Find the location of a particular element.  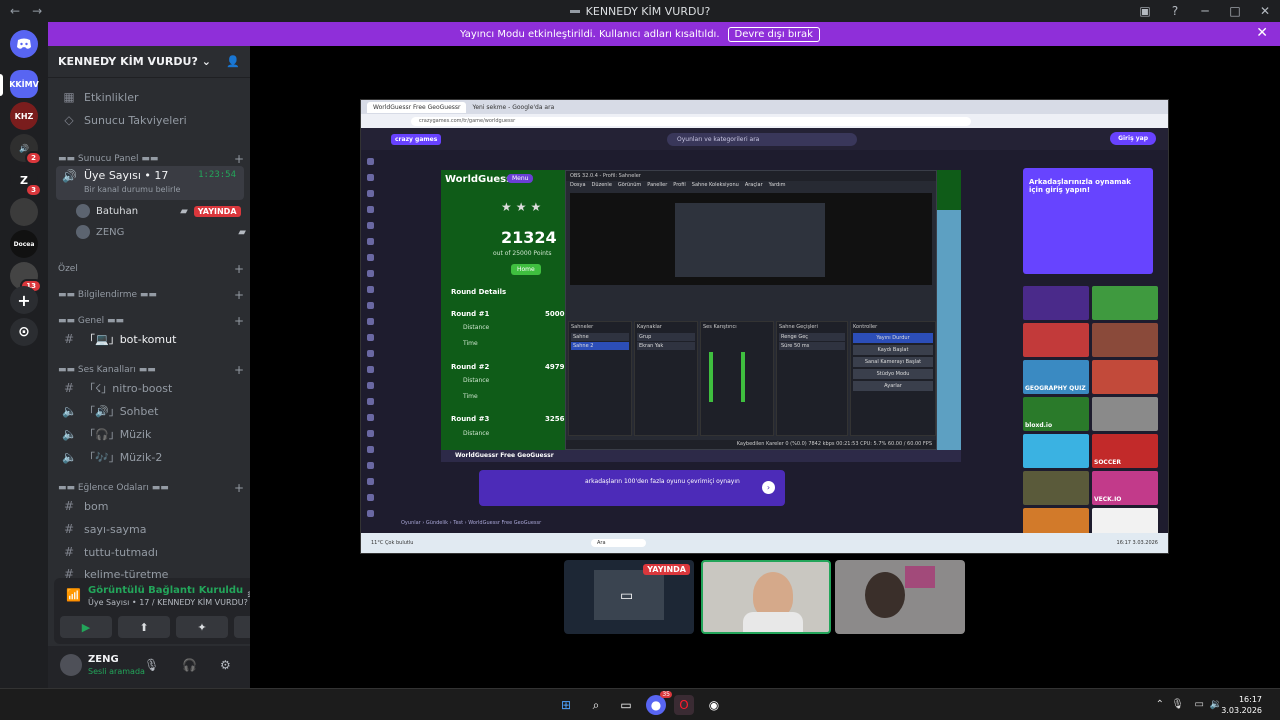

disable-button: Devre dışı bırak is located at coordinates (773, 34).